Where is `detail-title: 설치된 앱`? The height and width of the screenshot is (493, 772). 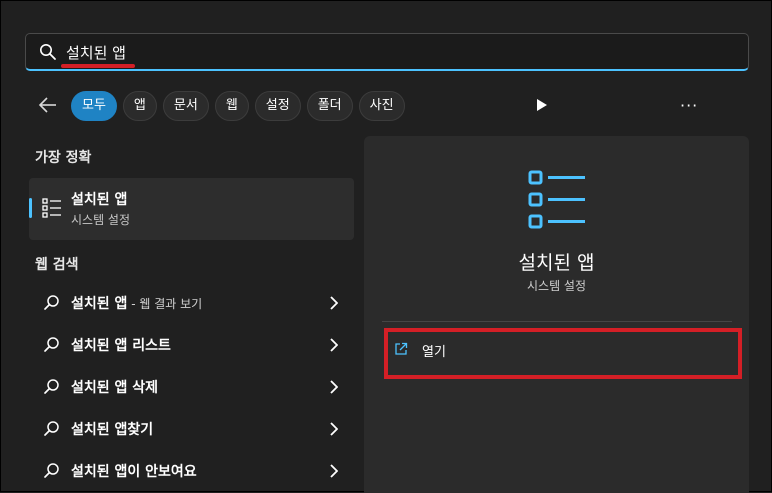
detail-title: 설치된 앱 is located at coordinates (556, 263).